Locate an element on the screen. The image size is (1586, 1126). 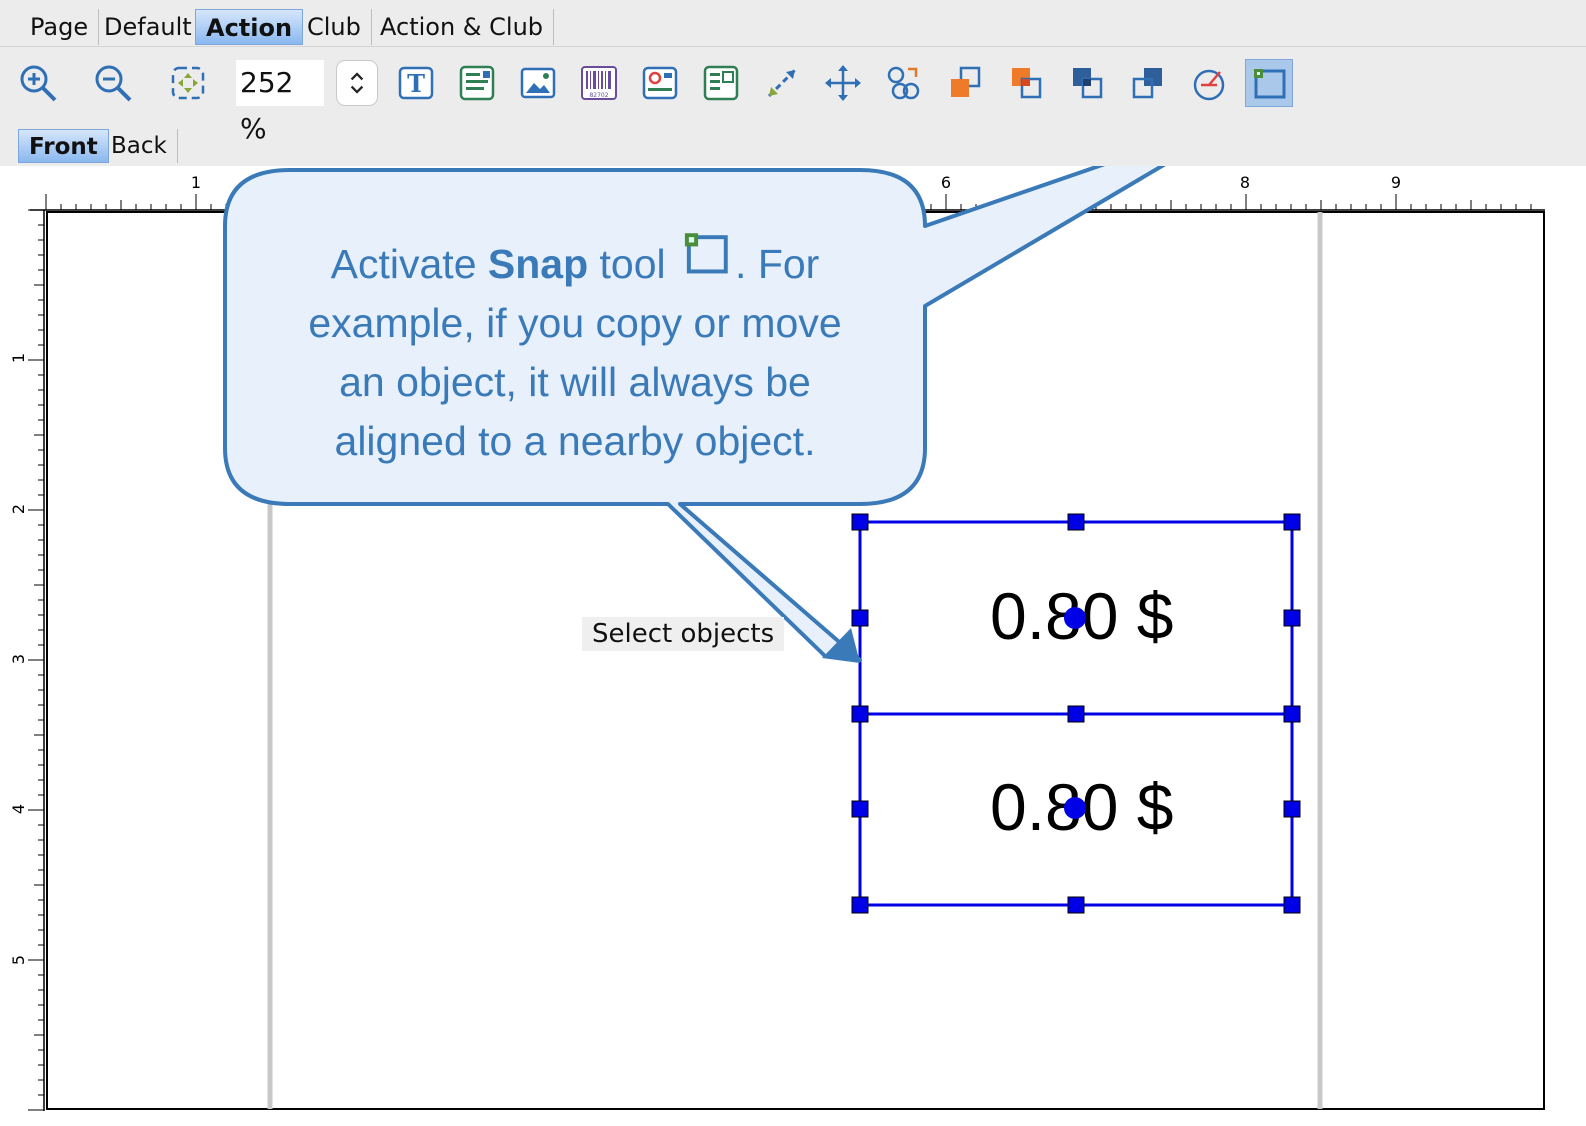
line-tool-button is located at coordinates (782, 83).